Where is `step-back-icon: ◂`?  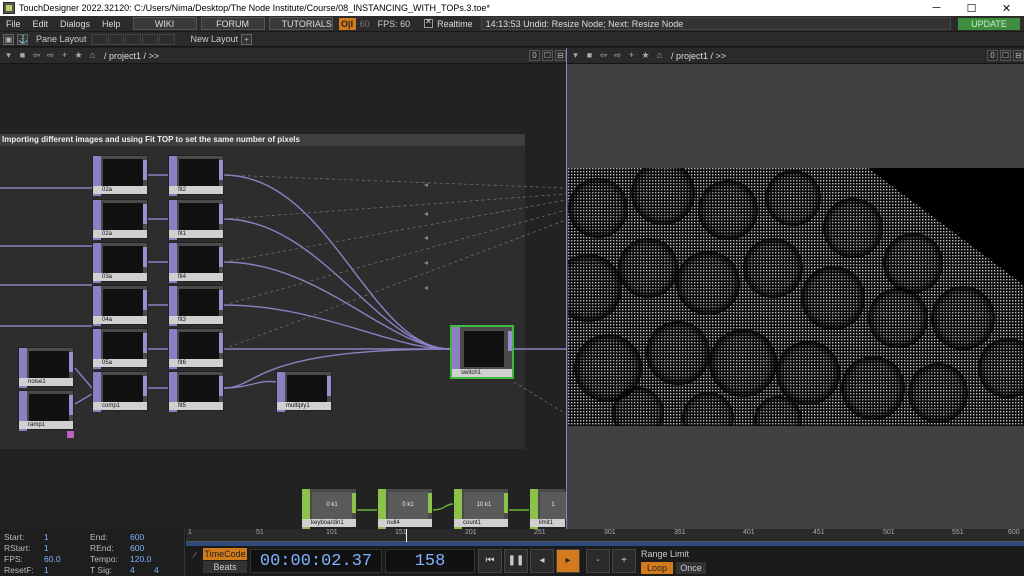
step-back-icon: ◂ is located at coordinates (542, 561).